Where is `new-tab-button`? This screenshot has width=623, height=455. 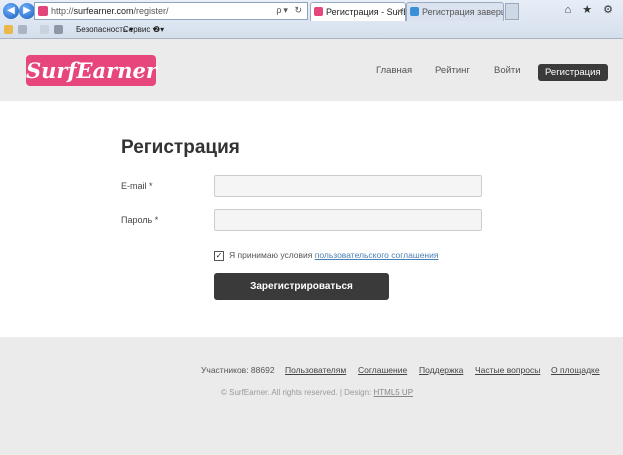
new-tab-button is located at coordinates (512, 11).